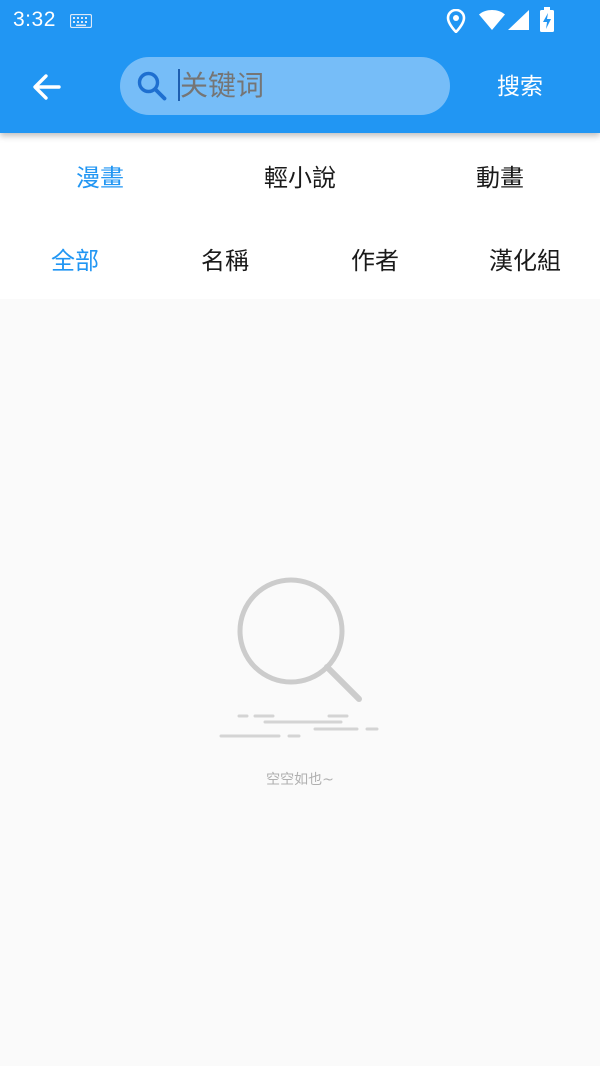 The width and height of the screenshot is (600, 1066). Describe the element at coordinates (525, 258) in the screenshot. I see `filter-tab-translation-group: 漢化組` at that location.